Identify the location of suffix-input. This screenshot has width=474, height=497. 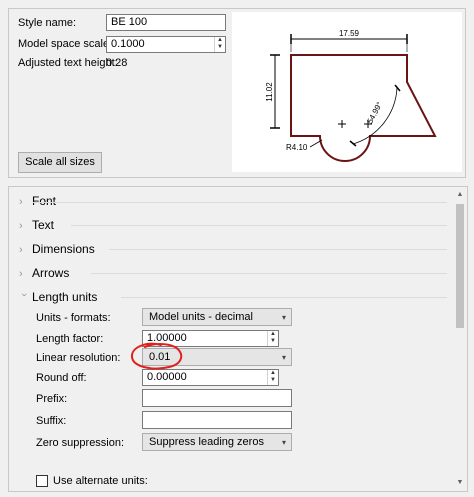
(217, 420).